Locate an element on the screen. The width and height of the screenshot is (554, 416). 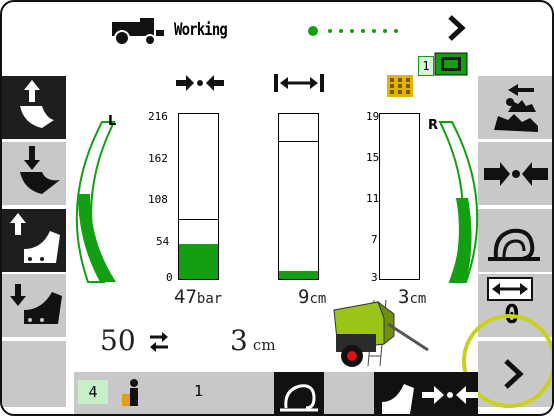
swap-icon is located at coordinates (159, 342).